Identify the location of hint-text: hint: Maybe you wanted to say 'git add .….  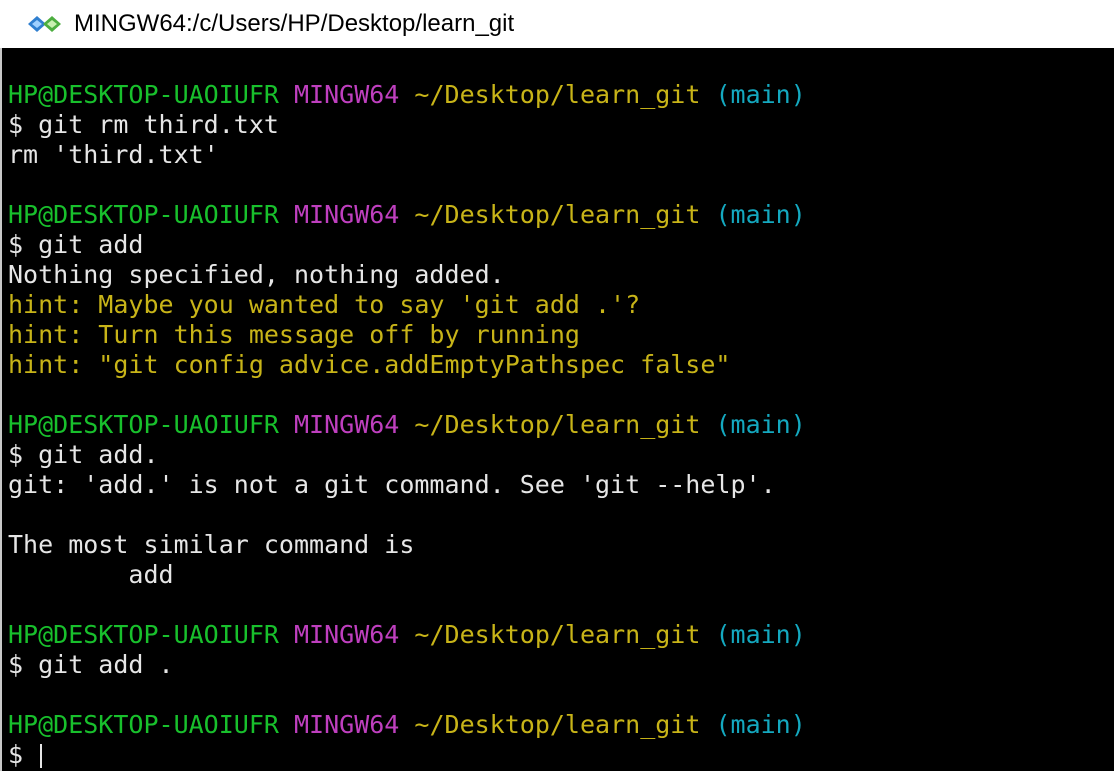
(324, 304).